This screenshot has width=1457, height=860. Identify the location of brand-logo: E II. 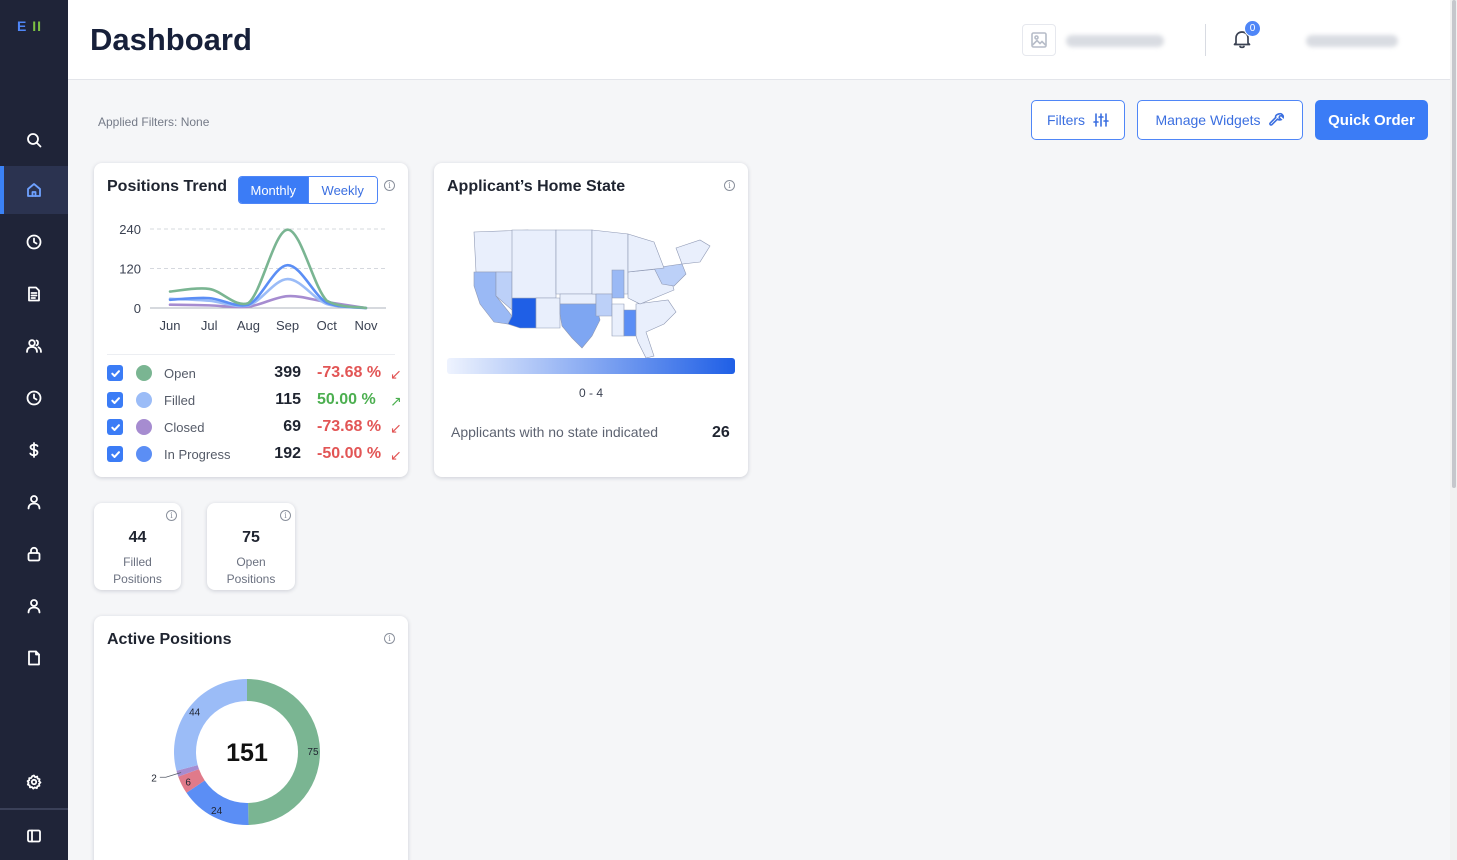
(29, 26).